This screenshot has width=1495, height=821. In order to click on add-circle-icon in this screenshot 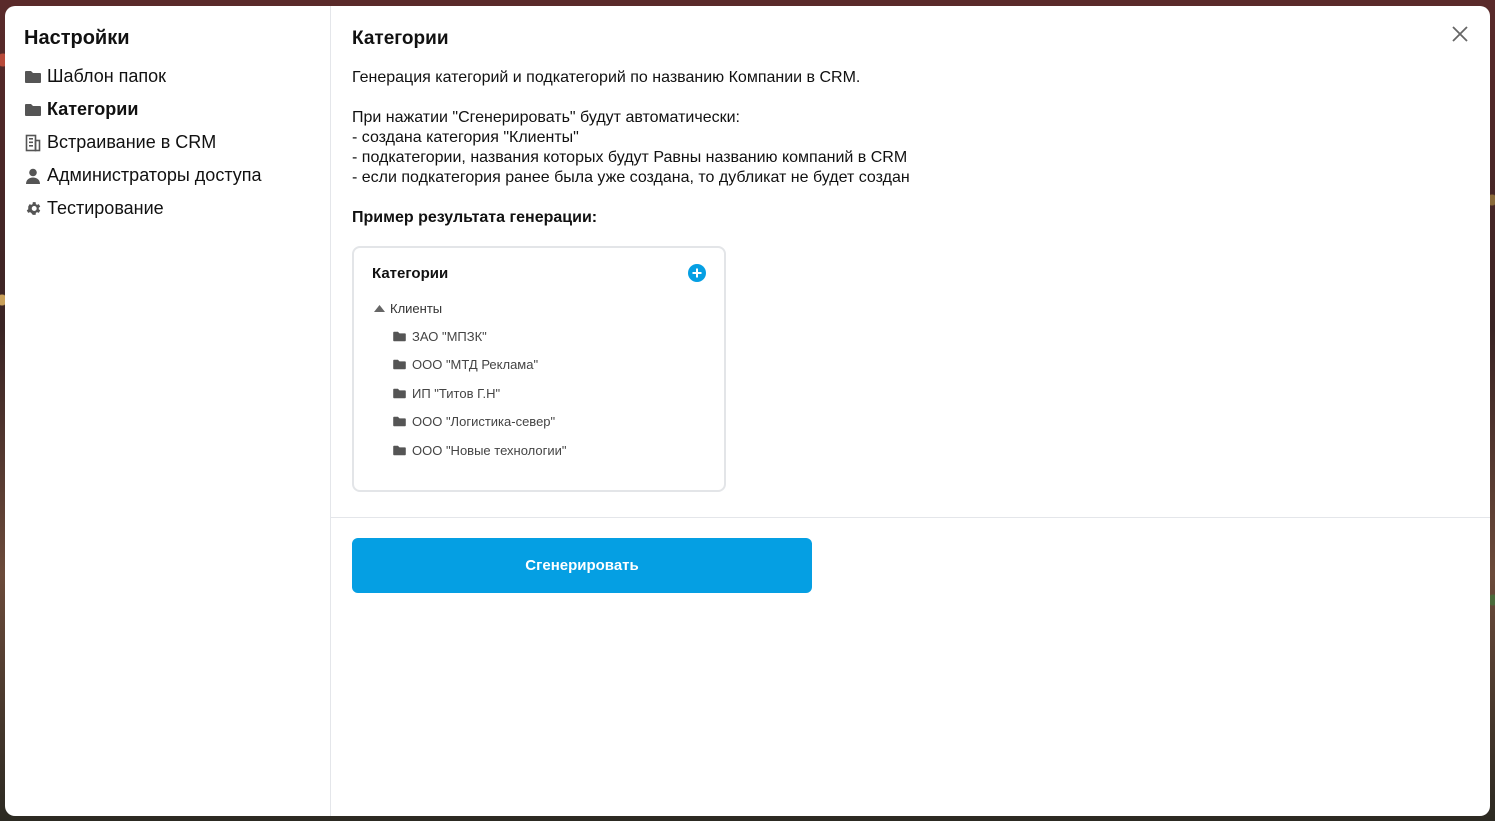, I will do `click(697, 273)`.